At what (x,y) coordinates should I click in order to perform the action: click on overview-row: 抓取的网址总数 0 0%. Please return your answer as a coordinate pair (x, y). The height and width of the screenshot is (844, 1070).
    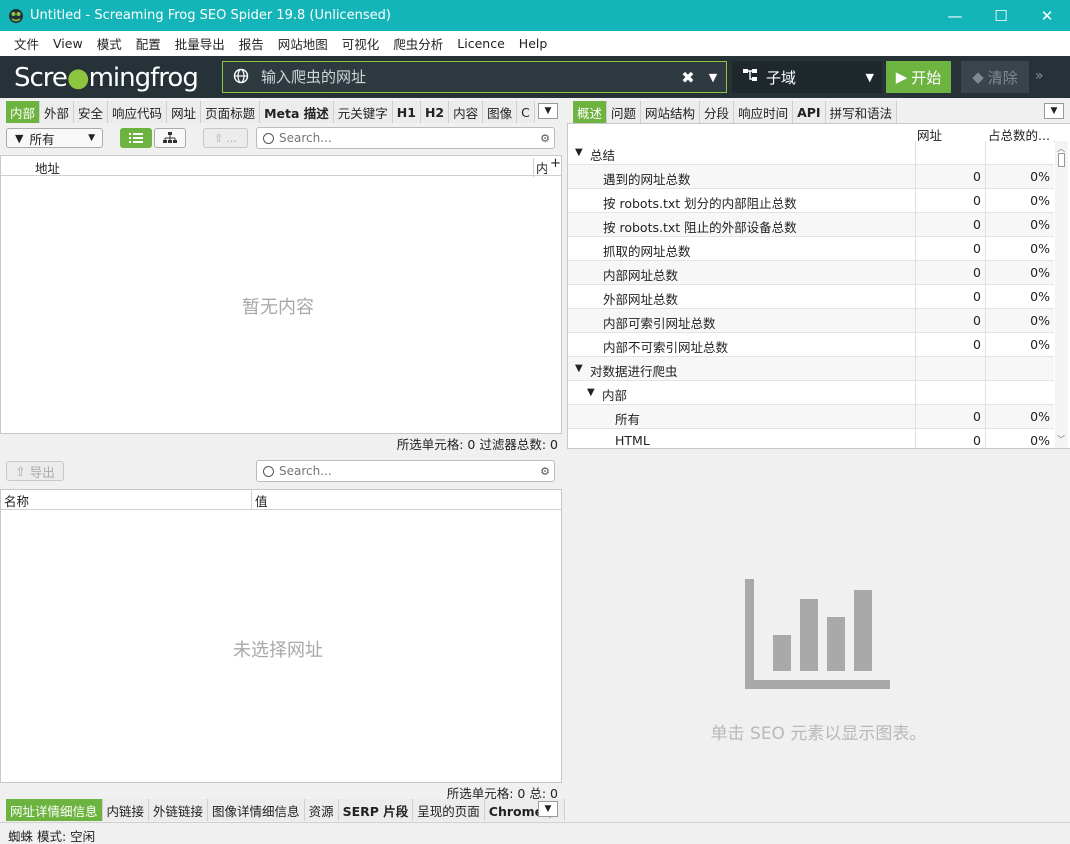
    Looking at the image, I should click on (811, 249).